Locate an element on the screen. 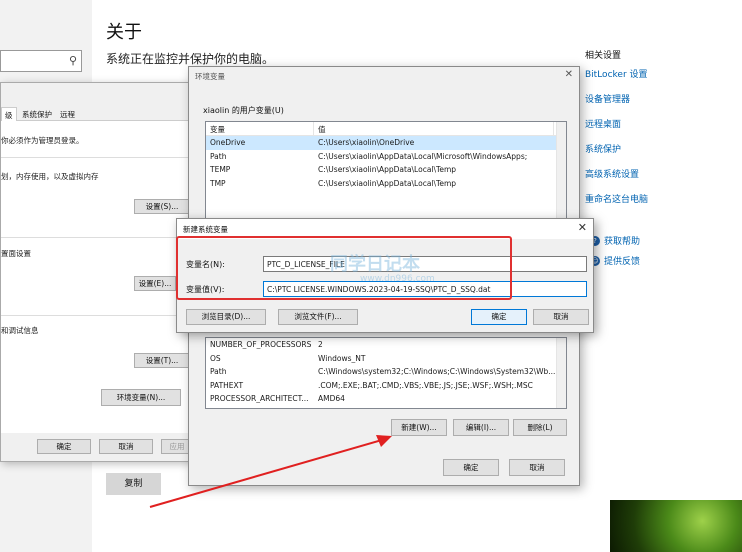 This screenshot has width=742, height=552. tab-remote: 远程 is located at coordinates (67, 114).